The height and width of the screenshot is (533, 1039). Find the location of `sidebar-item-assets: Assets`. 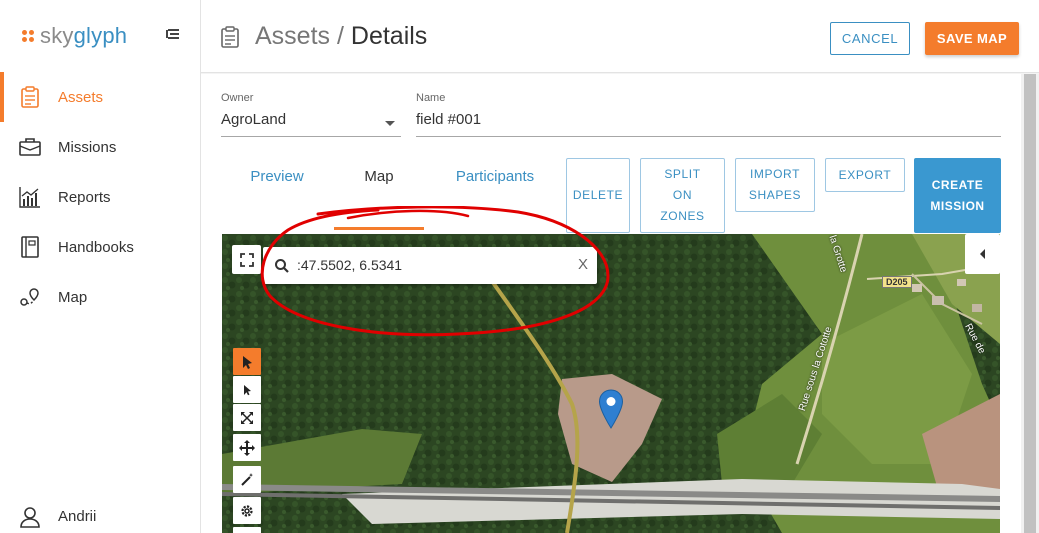

sidebar-item-assets: Assets is located at coordinates (100, 97).